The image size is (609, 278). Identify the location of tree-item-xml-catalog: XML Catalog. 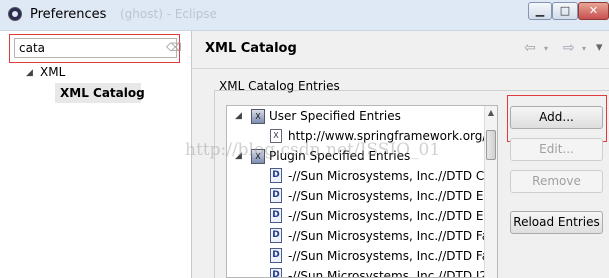
(102, 93).